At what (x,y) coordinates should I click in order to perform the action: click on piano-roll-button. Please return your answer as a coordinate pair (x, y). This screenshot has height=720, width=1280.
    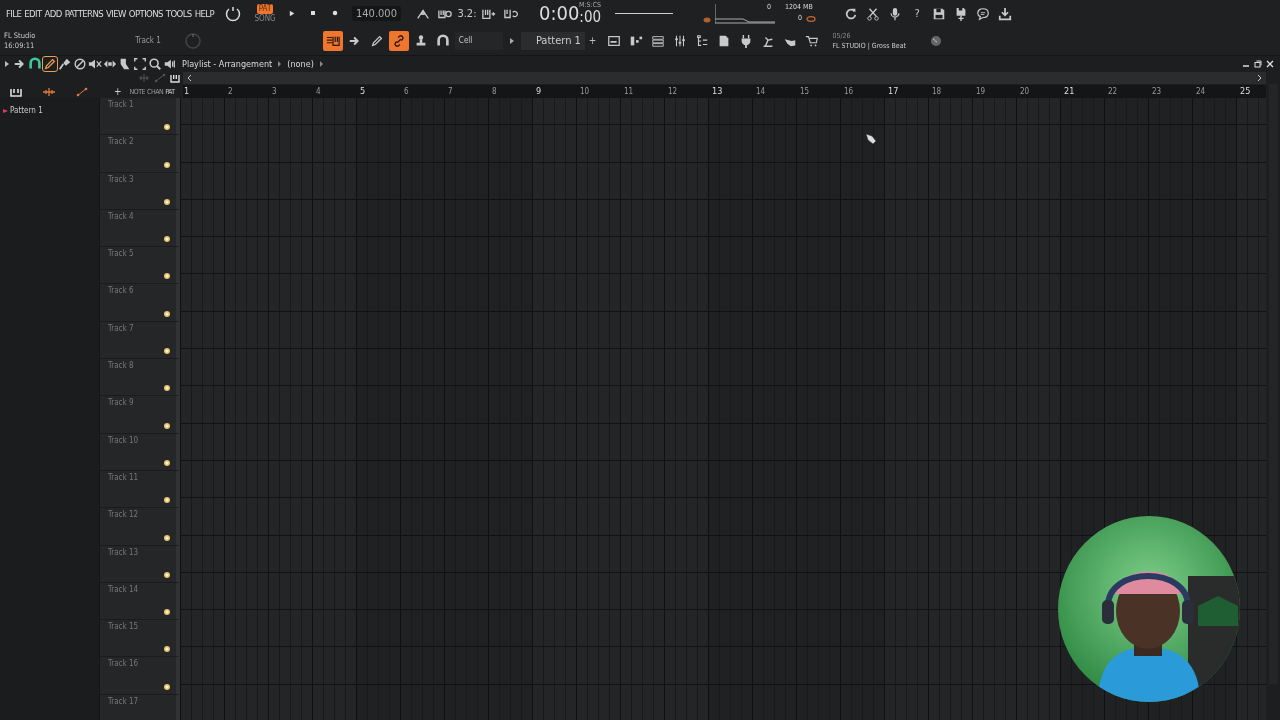
    Looking at the image, I should click on (332, 40).